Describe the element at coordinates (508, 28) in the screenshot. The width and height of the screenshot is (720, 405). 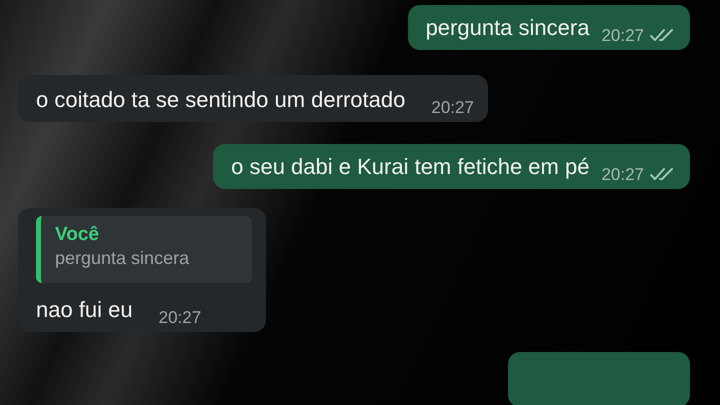
I see `message-text: pergunta sincera` at that location.